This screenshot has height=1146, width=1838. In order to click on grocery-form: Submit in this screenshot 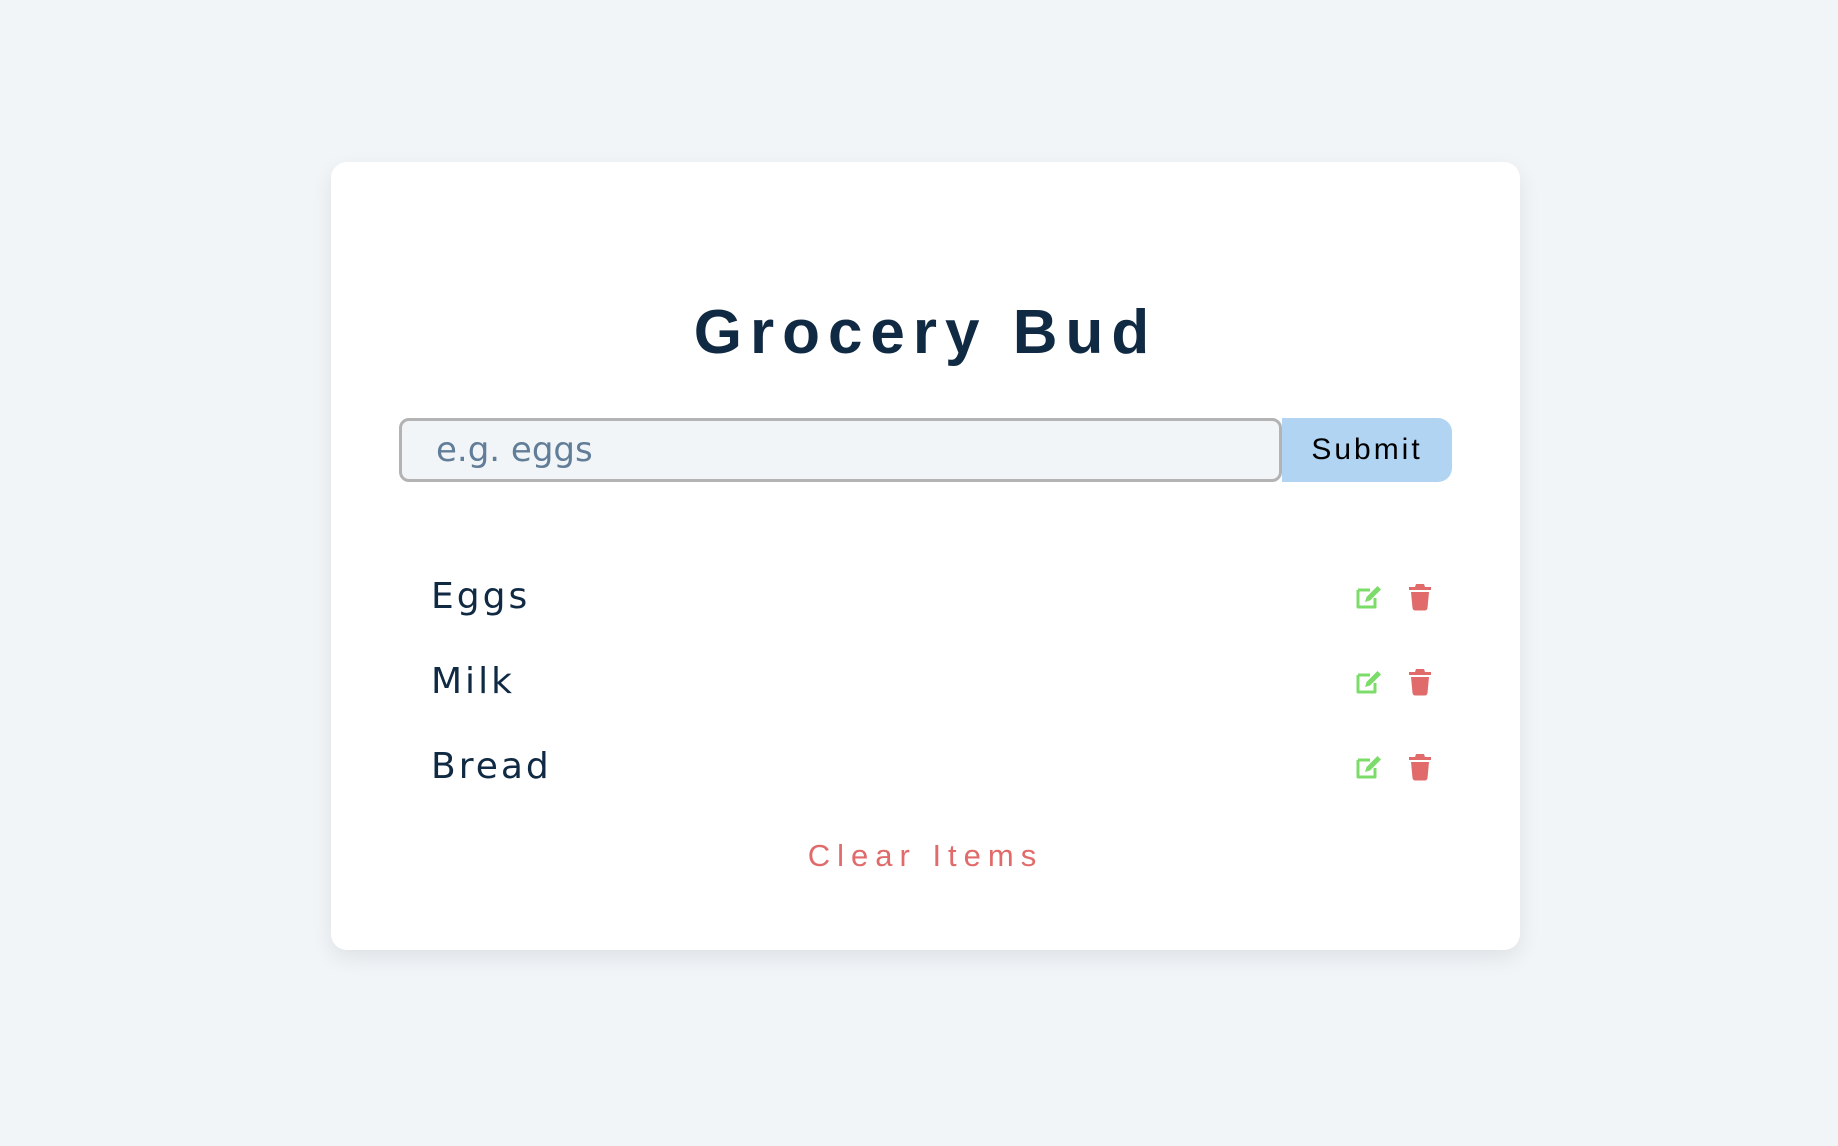, I will do `click(925, 450)`.